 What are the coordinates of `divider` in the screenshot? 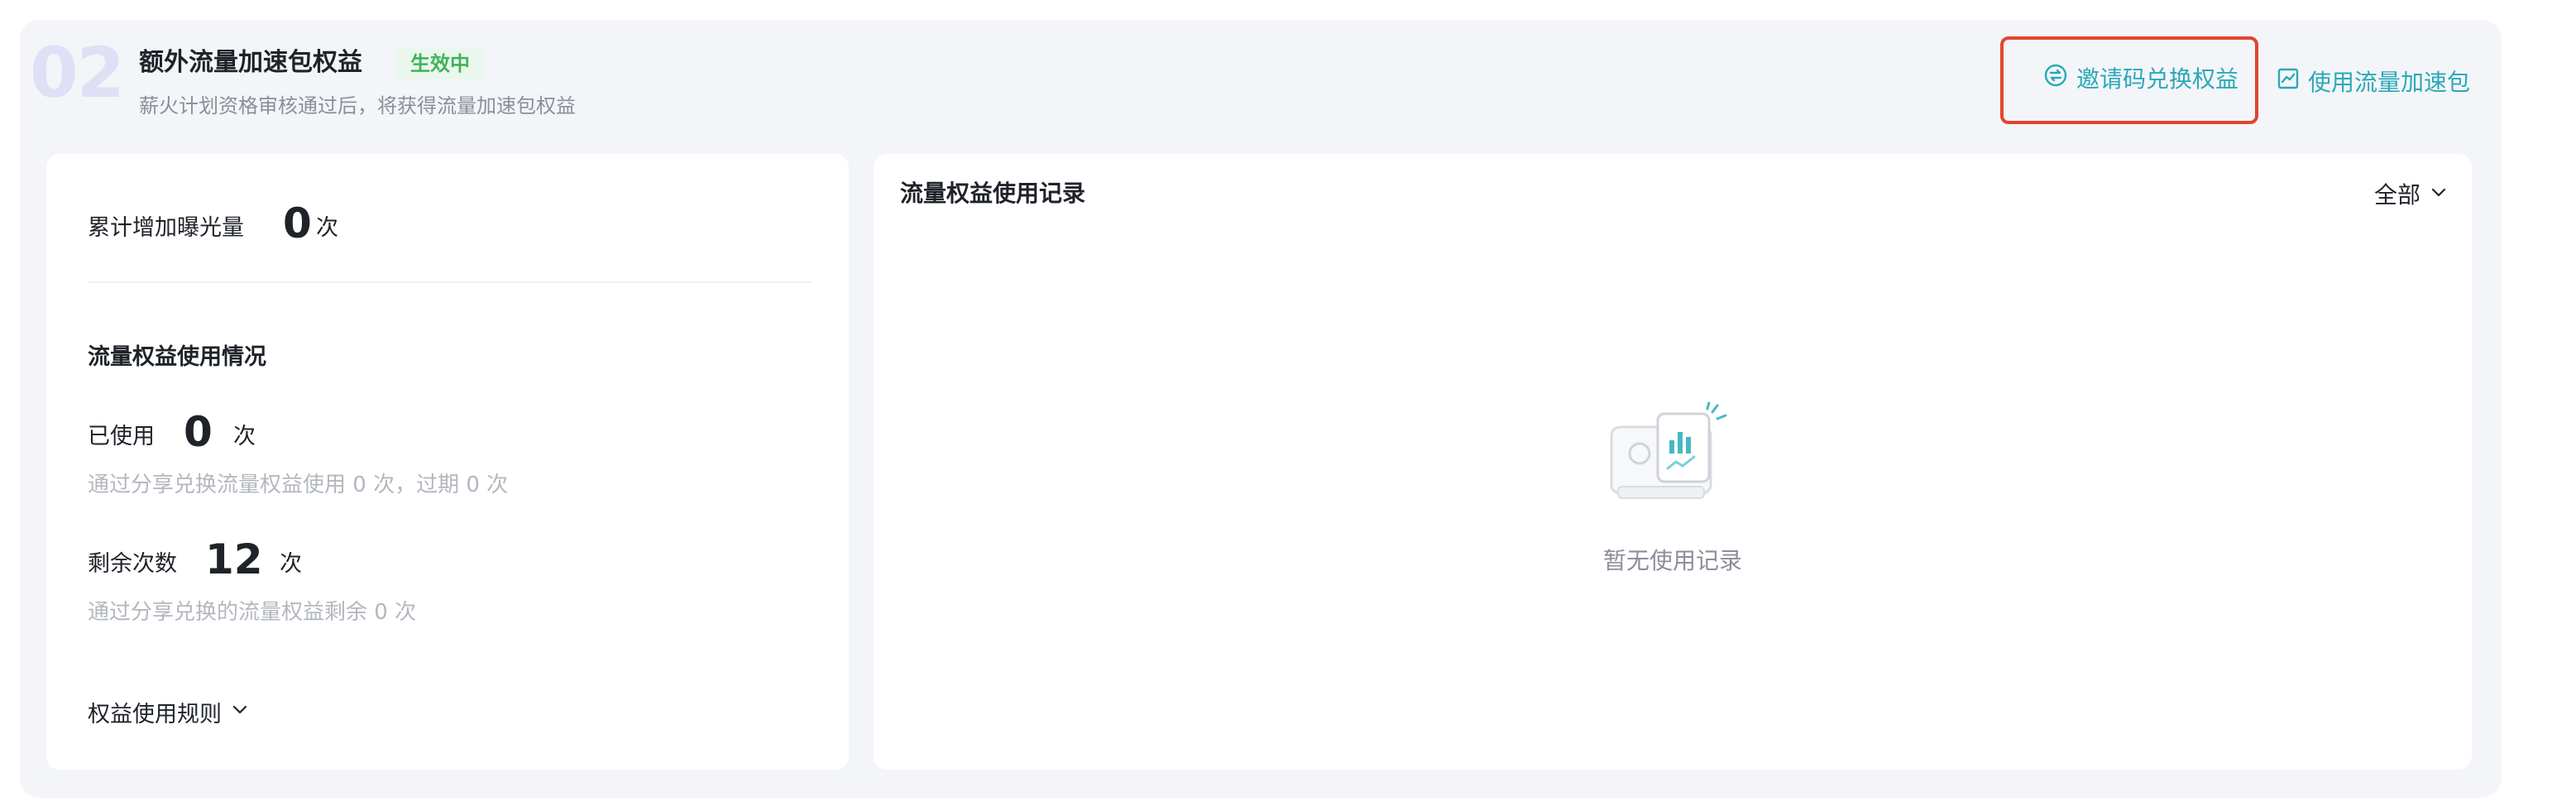 It's located at (450, 282).